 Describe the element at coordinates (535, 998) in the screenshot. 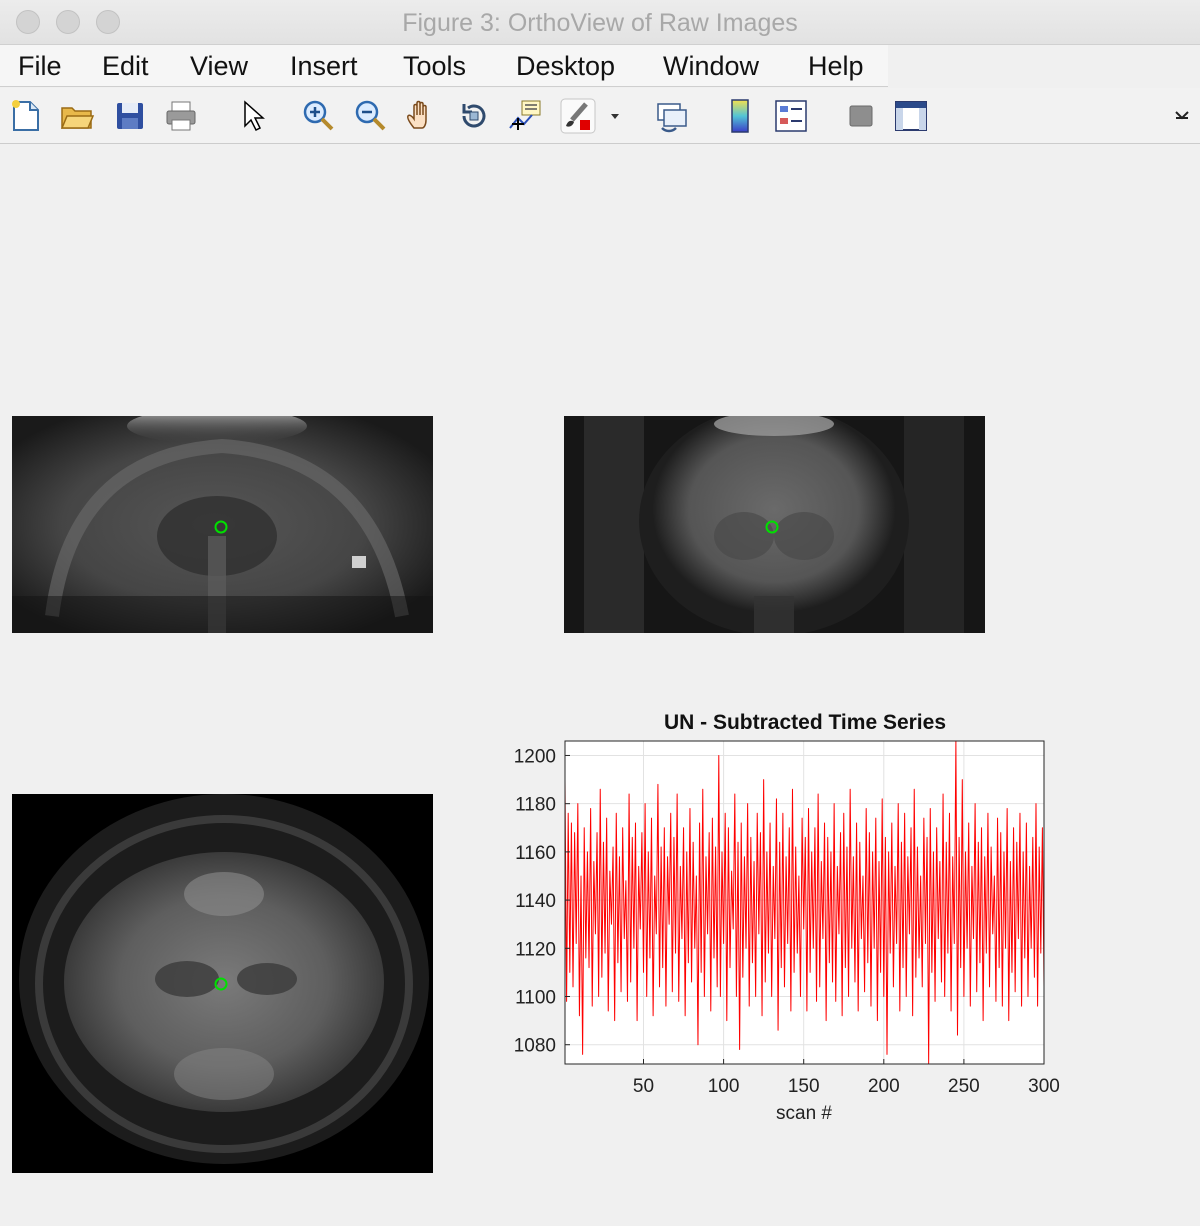

I see `y-tick-label: 1100` at that location.